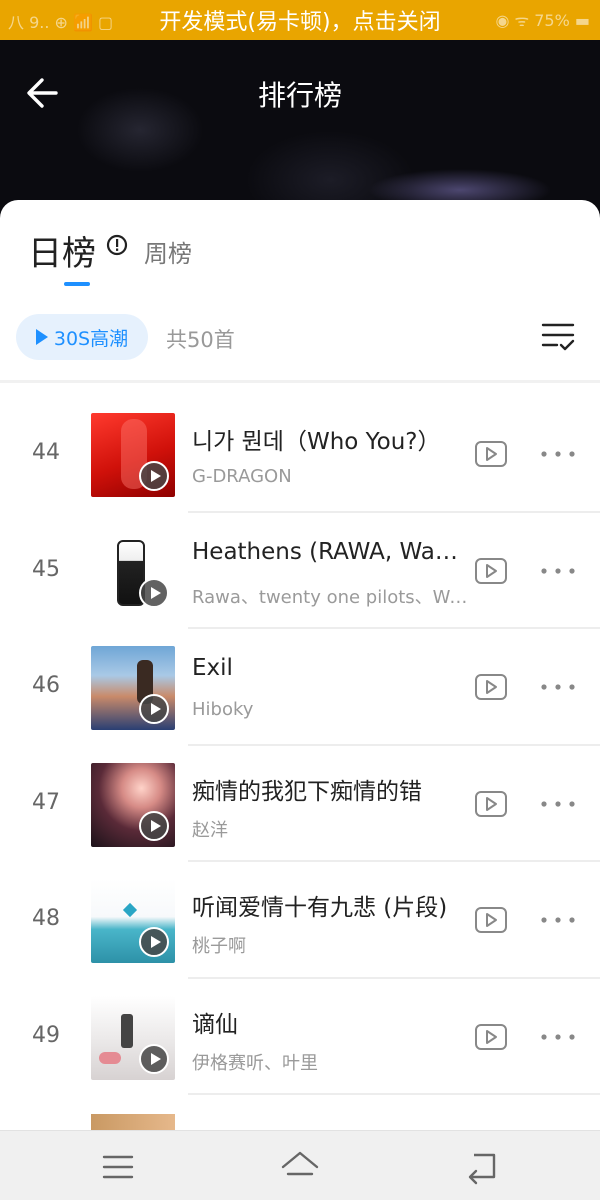 This screenshot has height=1200, width=600. Describe the element at coordinates (558, 337) in the screenshot. I see `list-check-icon` at that location.